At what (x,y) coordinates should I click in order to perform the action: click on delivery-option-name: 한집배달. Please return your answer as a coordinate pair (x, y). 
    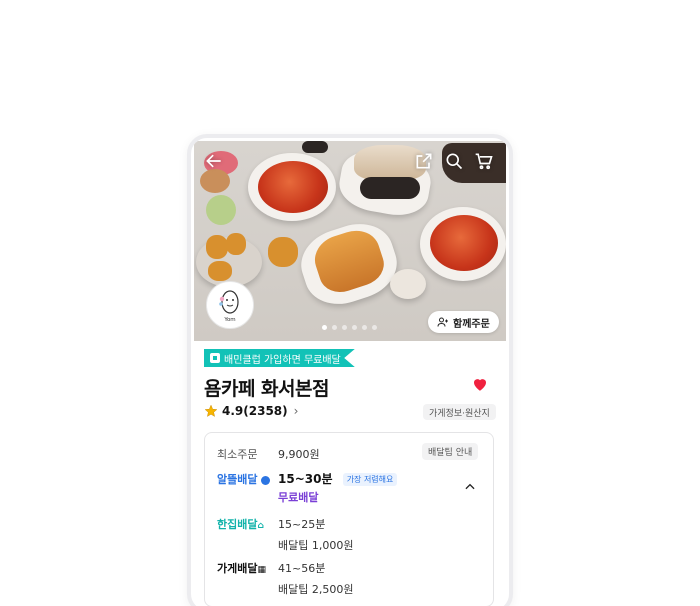
    Looking at the image, I should click on (237, 524).